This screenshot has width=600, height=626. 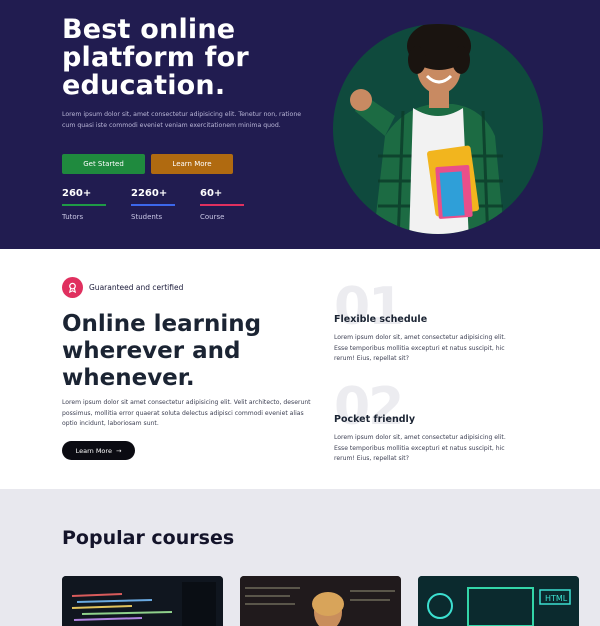 I want to click on certified-label: Guaranteed and certified, so click(x=136, y=287).